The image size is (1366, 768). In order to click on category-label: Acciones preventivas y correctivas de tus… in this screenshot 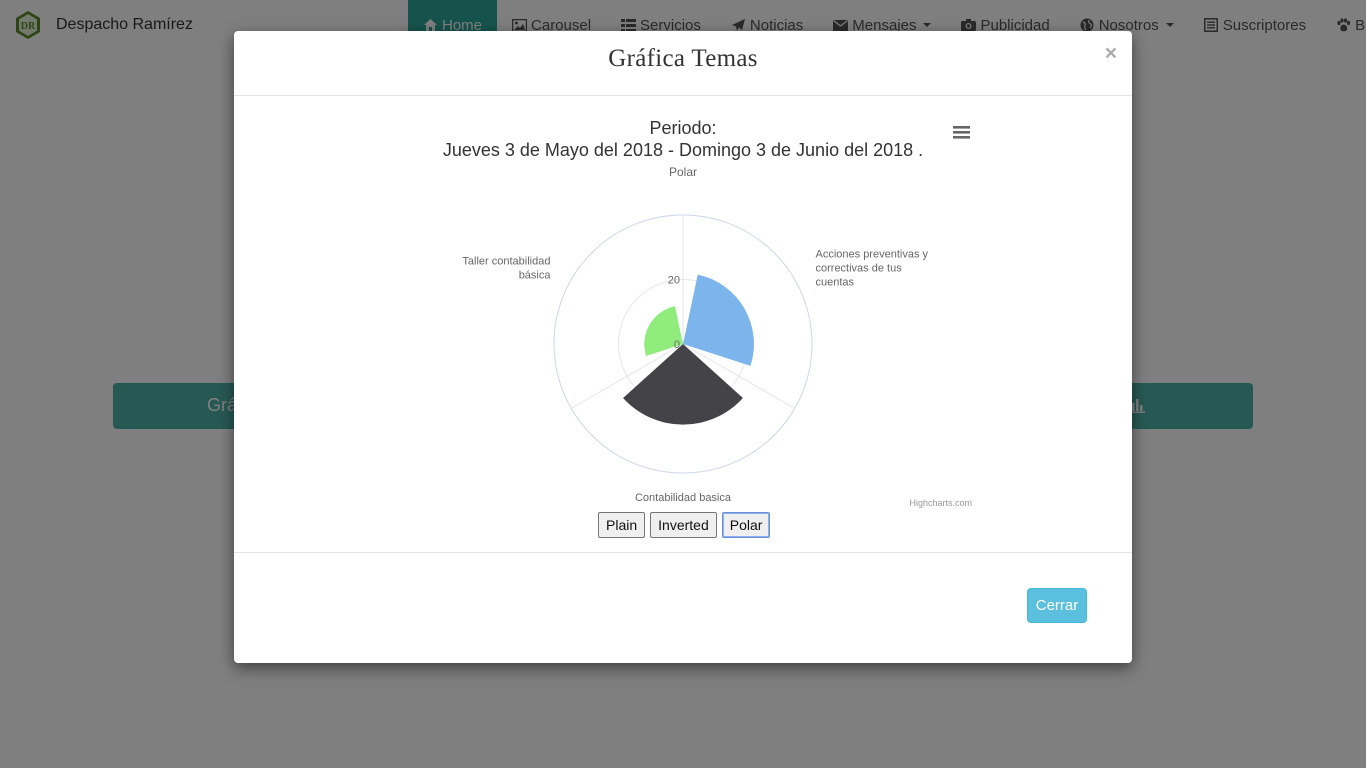, I will do `click(872, 269)`.